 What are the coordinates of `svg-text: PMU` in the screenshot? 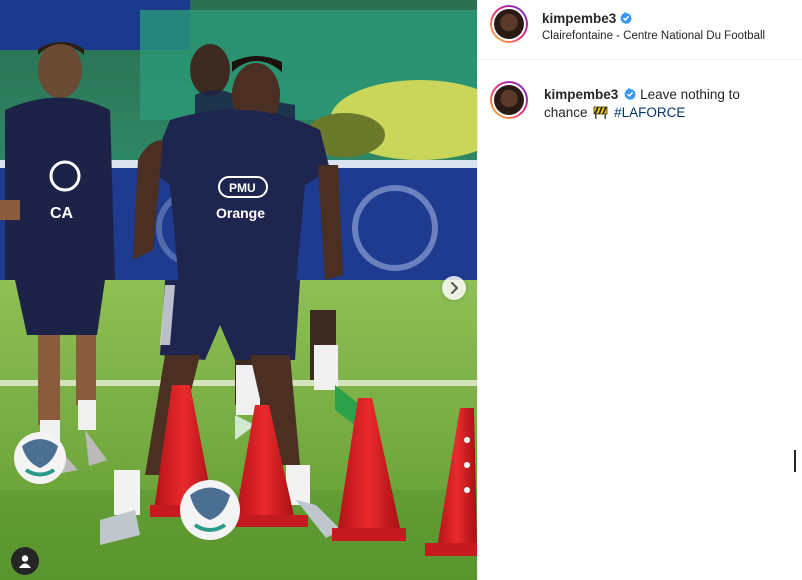 It's located at (242, 188).